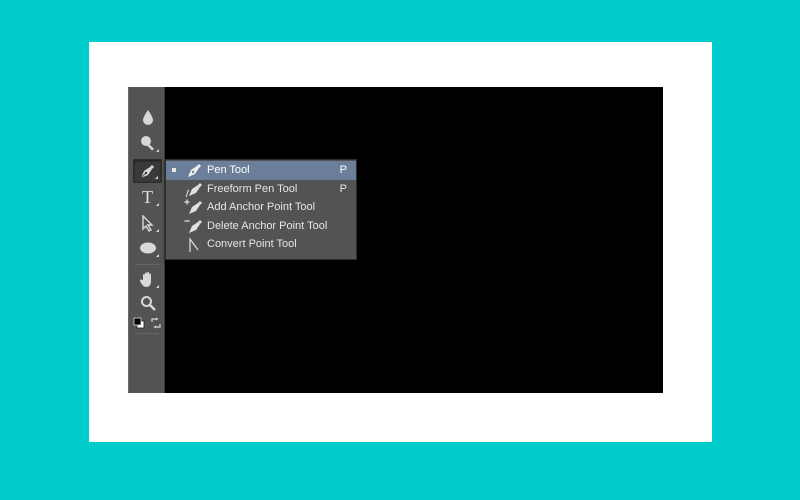  I want to click on droplet-icon, so click(148, 117).